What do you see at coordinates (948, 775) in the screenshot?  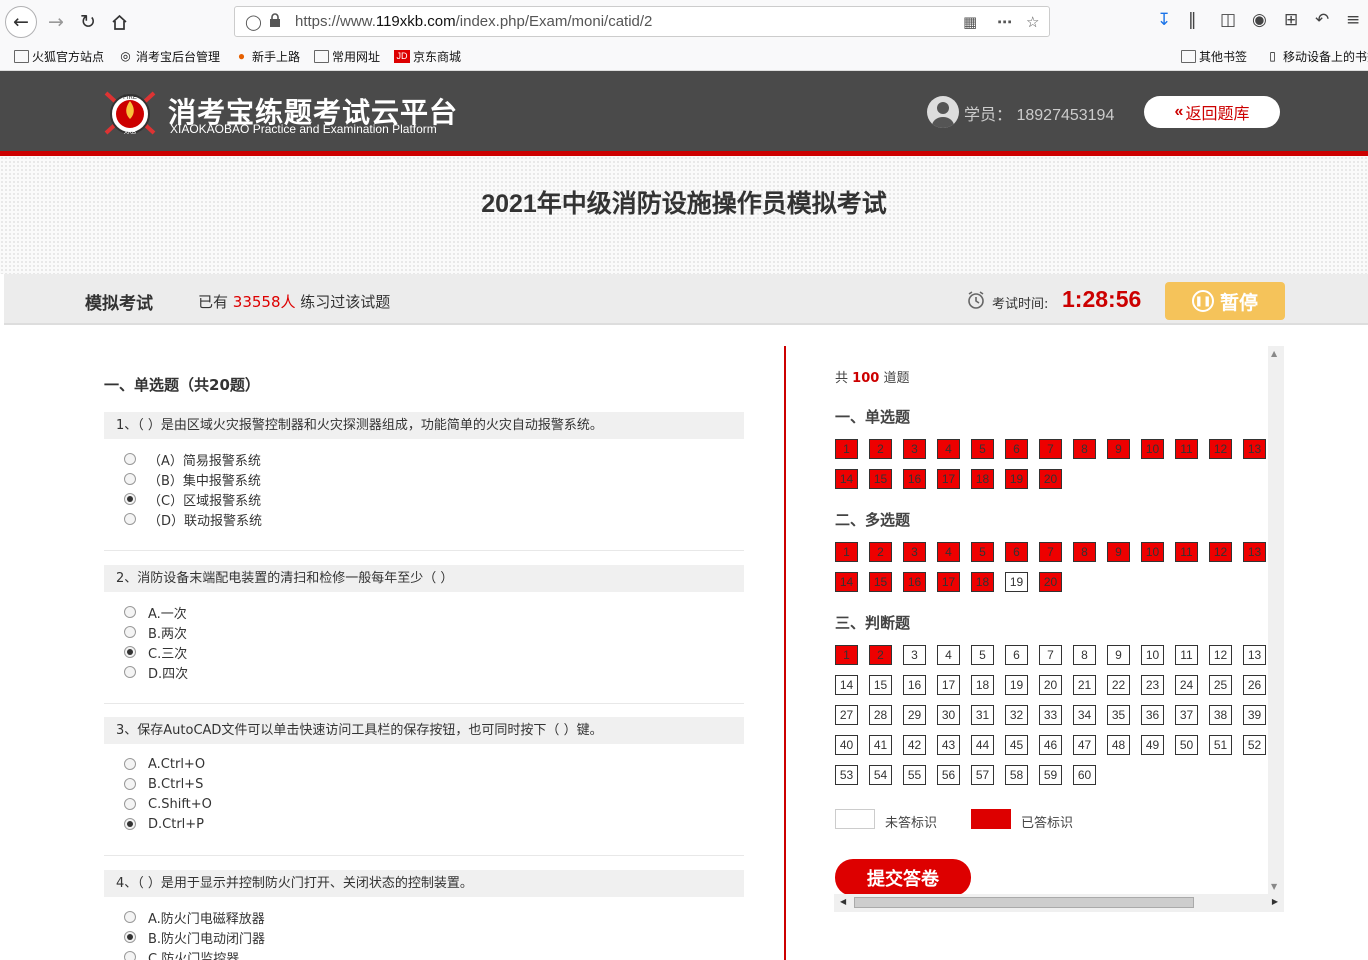 I see `question-number-cell: 56` at bounding box center [948, 775].